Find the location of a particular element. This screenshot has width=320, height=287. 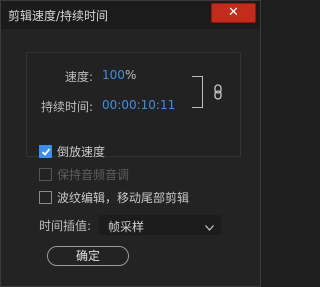

ok-button: 确定 is located at coordinates (88, 256).